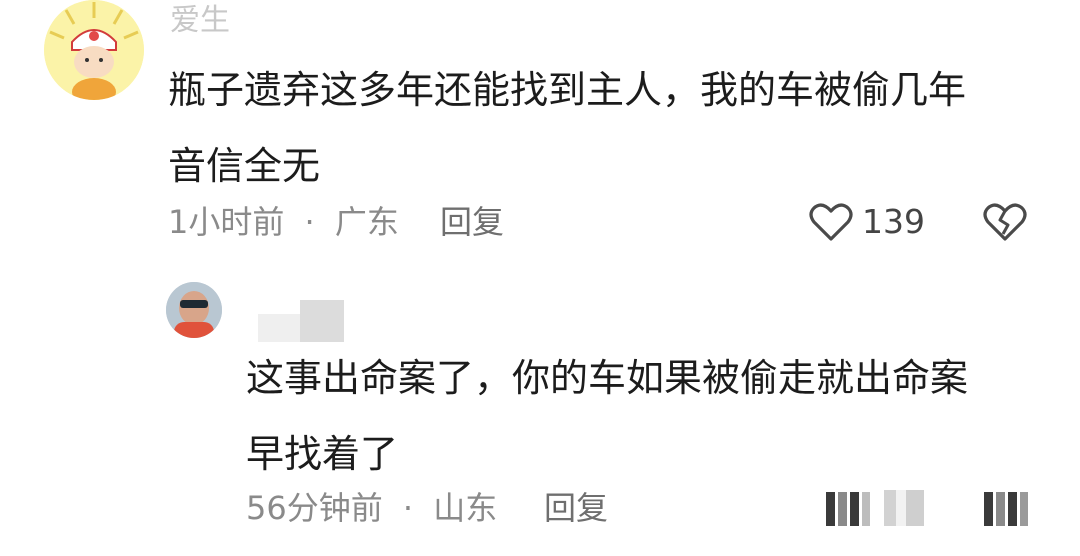 The image size is (1080, 556). Describe the element at coordinates (904, 508) in the screenshot. I see `like-count-mosaic` at that location.